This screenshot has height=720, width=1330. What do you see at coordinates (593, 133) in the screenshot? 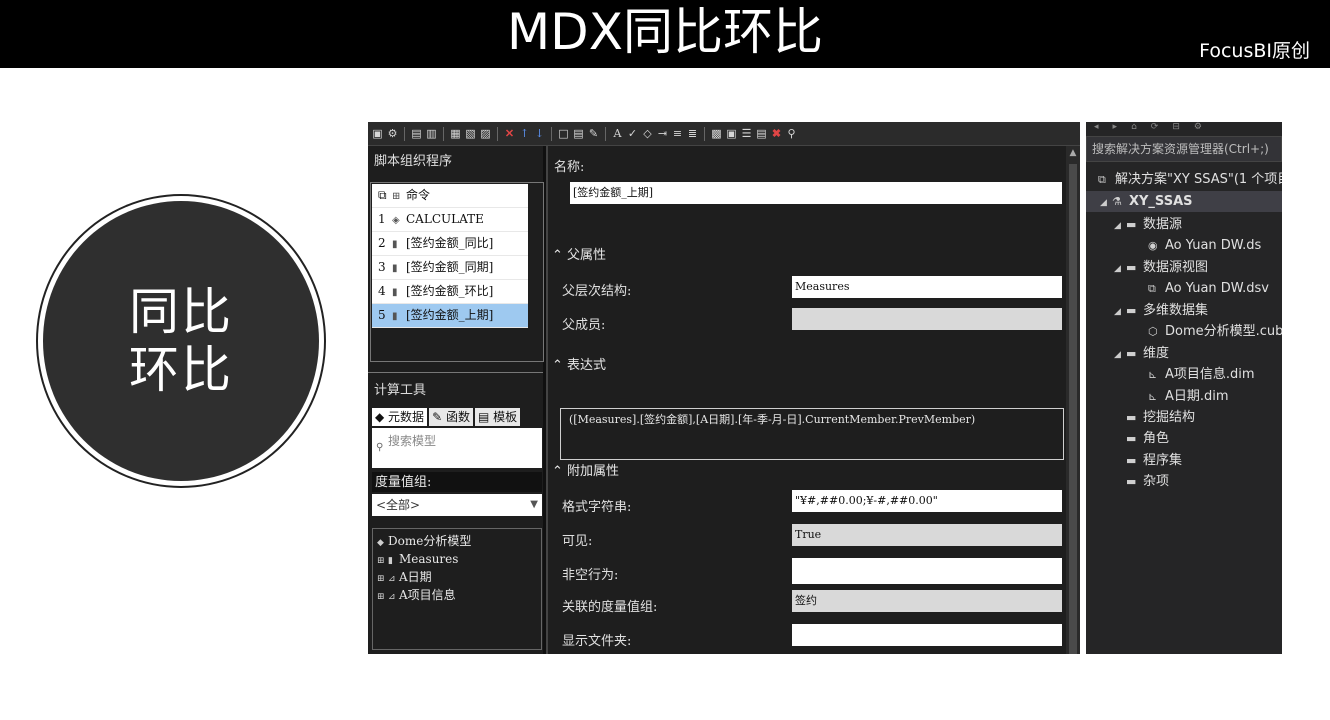
I see `properties-icon: ✎` at bounding box center [593, 133].